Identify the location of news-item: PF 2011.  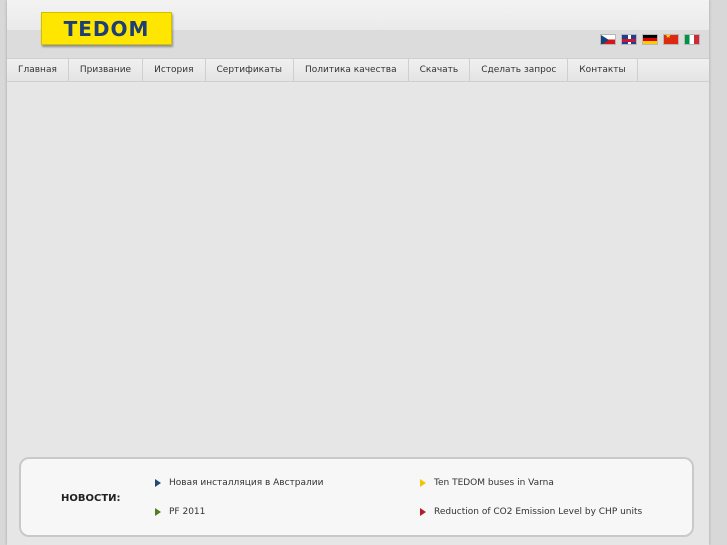
(180, 512).